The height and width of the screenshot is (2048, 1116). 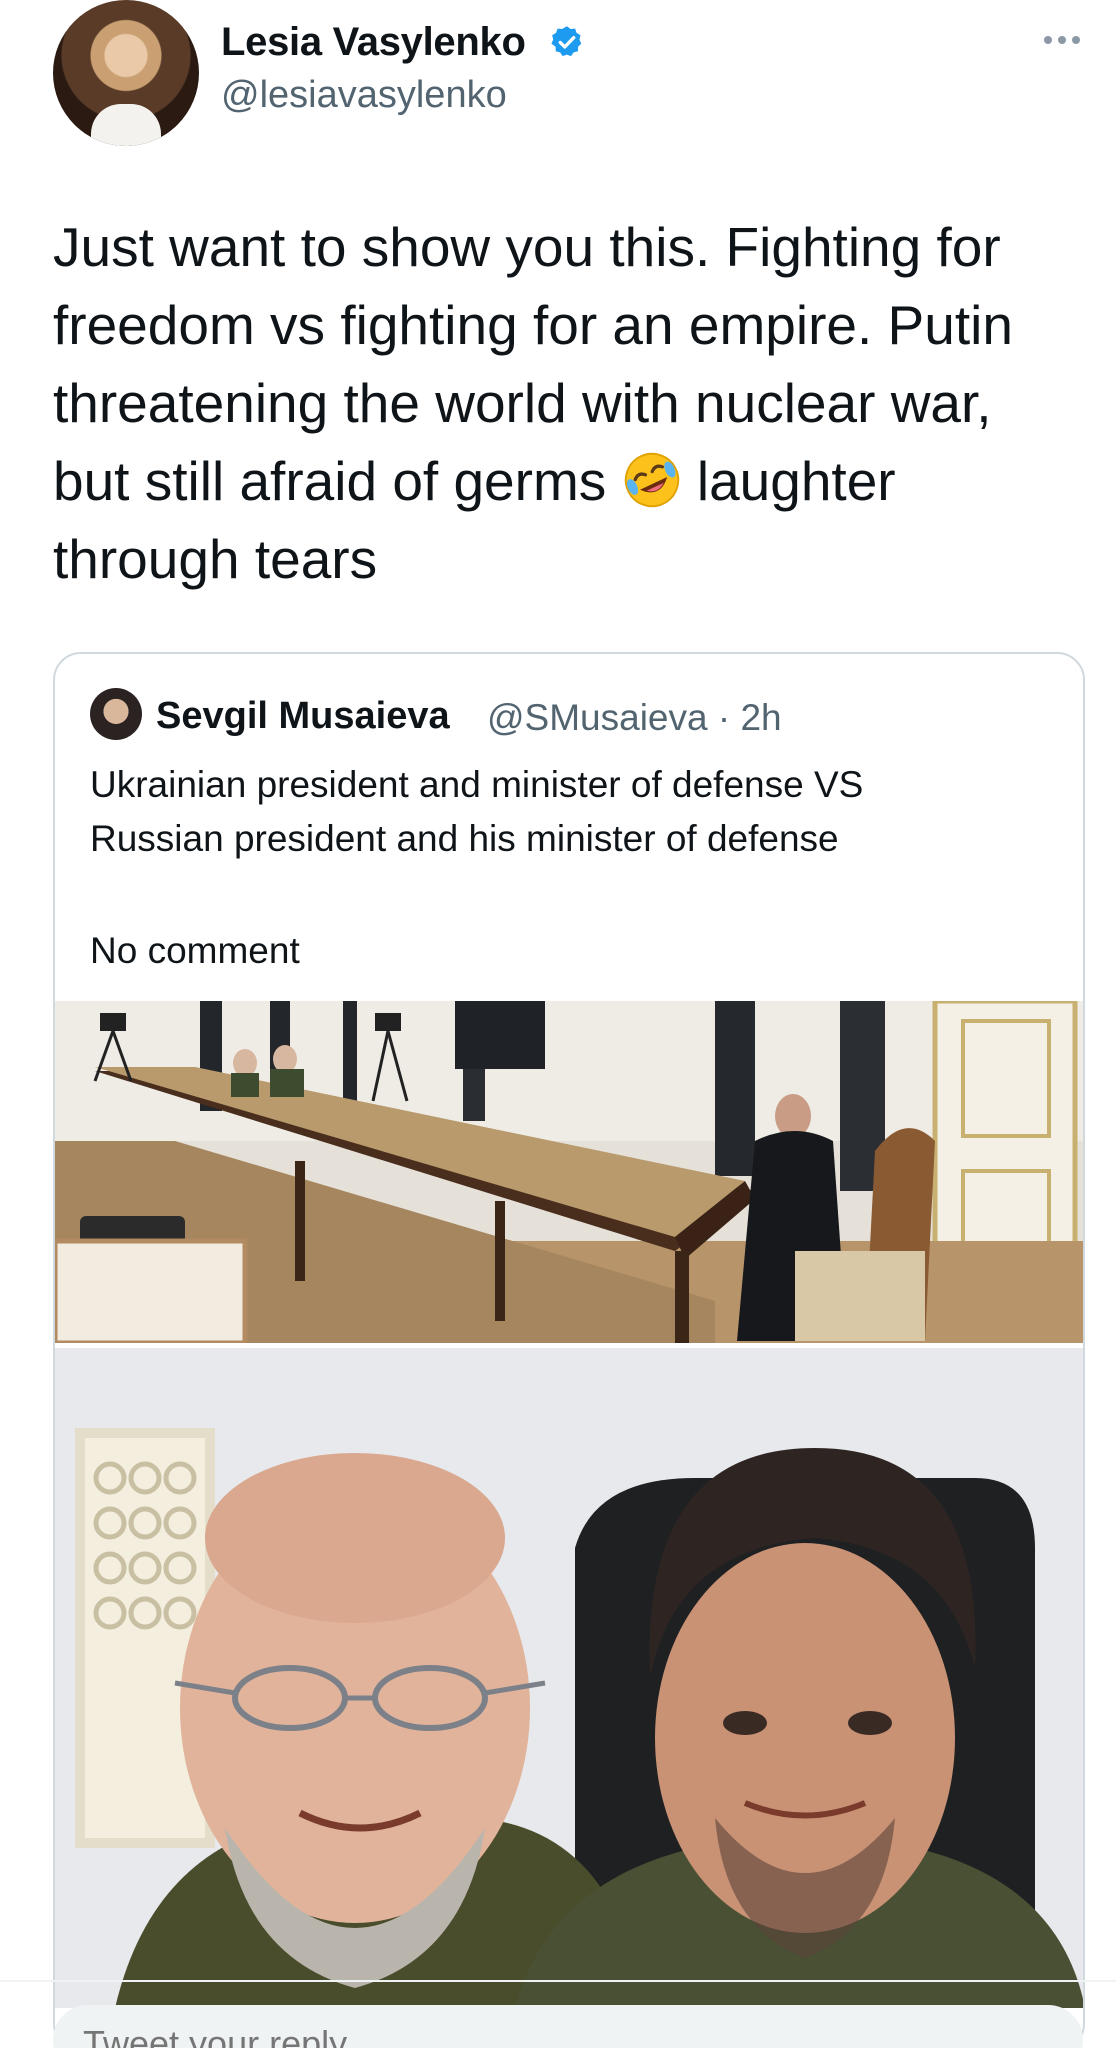 What do you see at coordinates (558, 1981) in the screenshot?
I see `reply-divider` at bounding box center [558, 1981].